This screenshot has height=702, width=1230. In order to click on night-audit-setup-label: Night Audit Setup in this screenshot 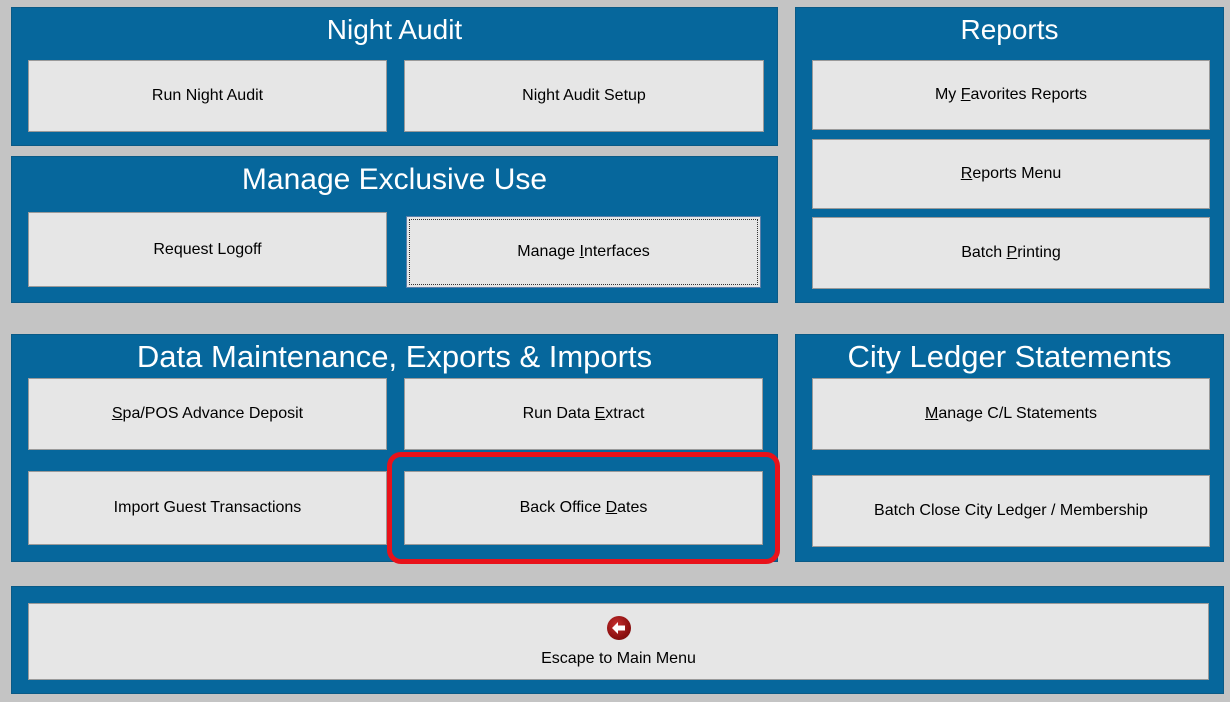, I will do `click(584, 95)`.